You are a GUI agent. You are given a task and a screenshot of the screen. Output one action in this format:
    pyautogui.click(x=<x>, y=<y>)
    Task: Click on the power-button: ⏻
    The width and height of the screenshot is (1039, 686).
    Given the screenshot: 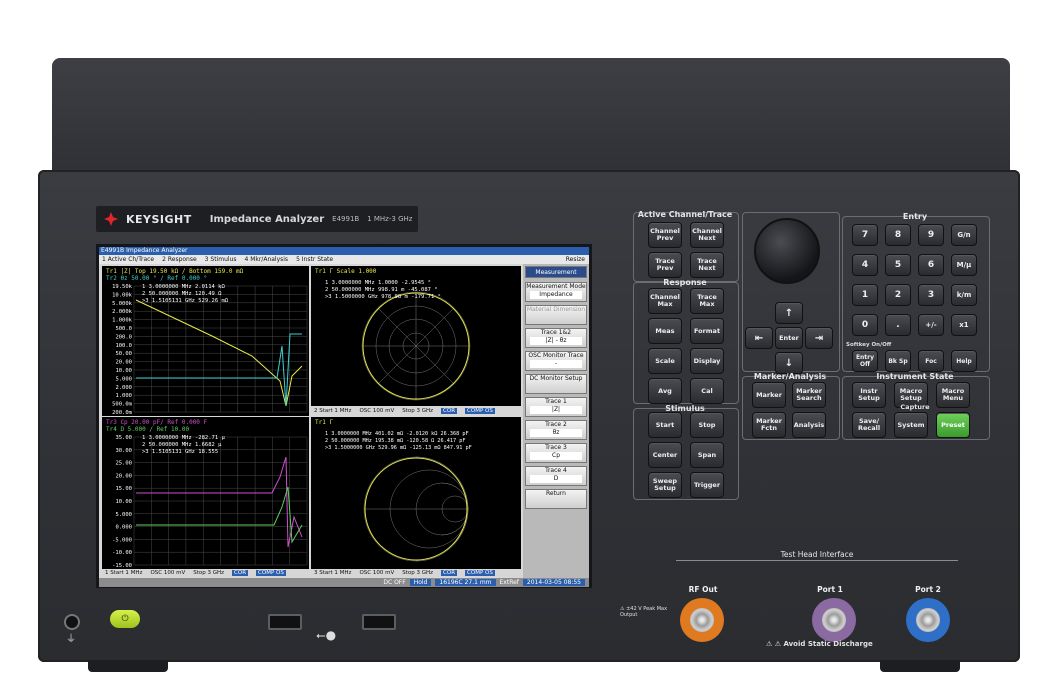 What is the action you would take?
    pyautogui.click(x=125, y=619)
    